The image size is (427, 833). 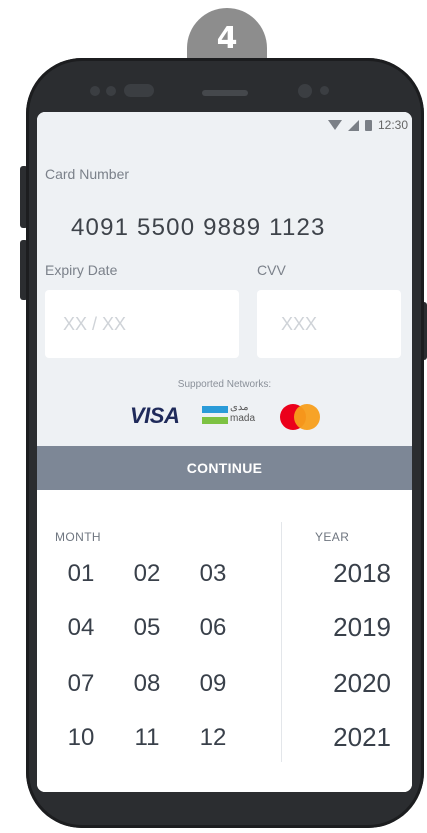 I want to click on status-bar: 12:30, so click(x=367, y=125).